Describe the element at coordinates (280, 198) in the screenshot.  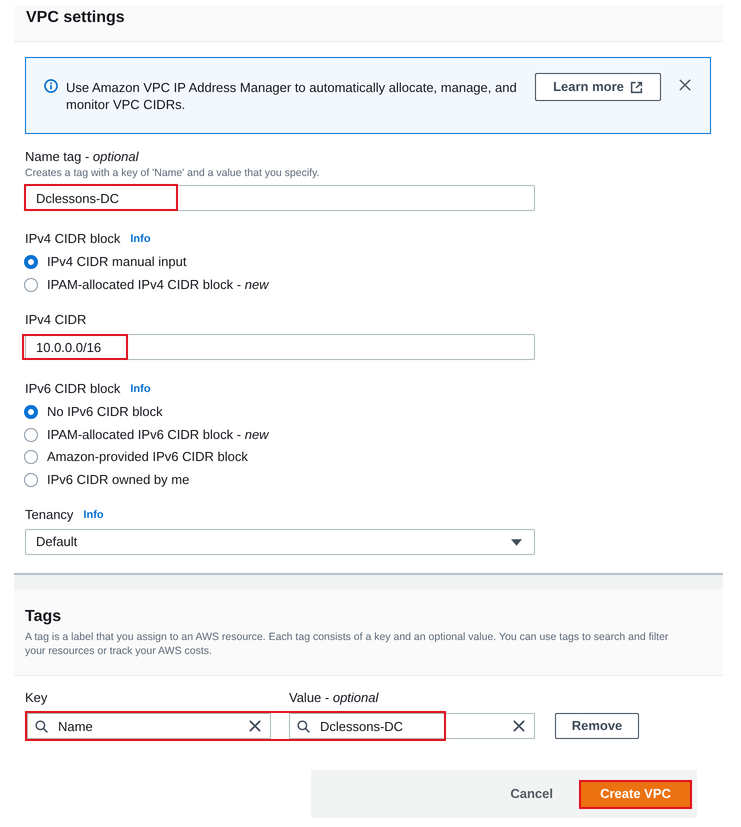
I see `text-field: Dclessons-DC` at that location.